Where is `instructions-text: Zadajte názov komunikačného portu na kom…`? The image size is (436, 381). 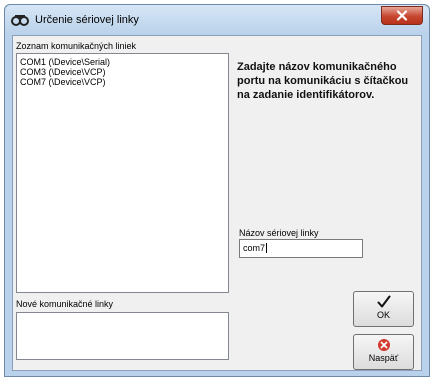
instructions-text: Zadajte názov komunikačného portu na kom… is located at coordinates (323, 81).